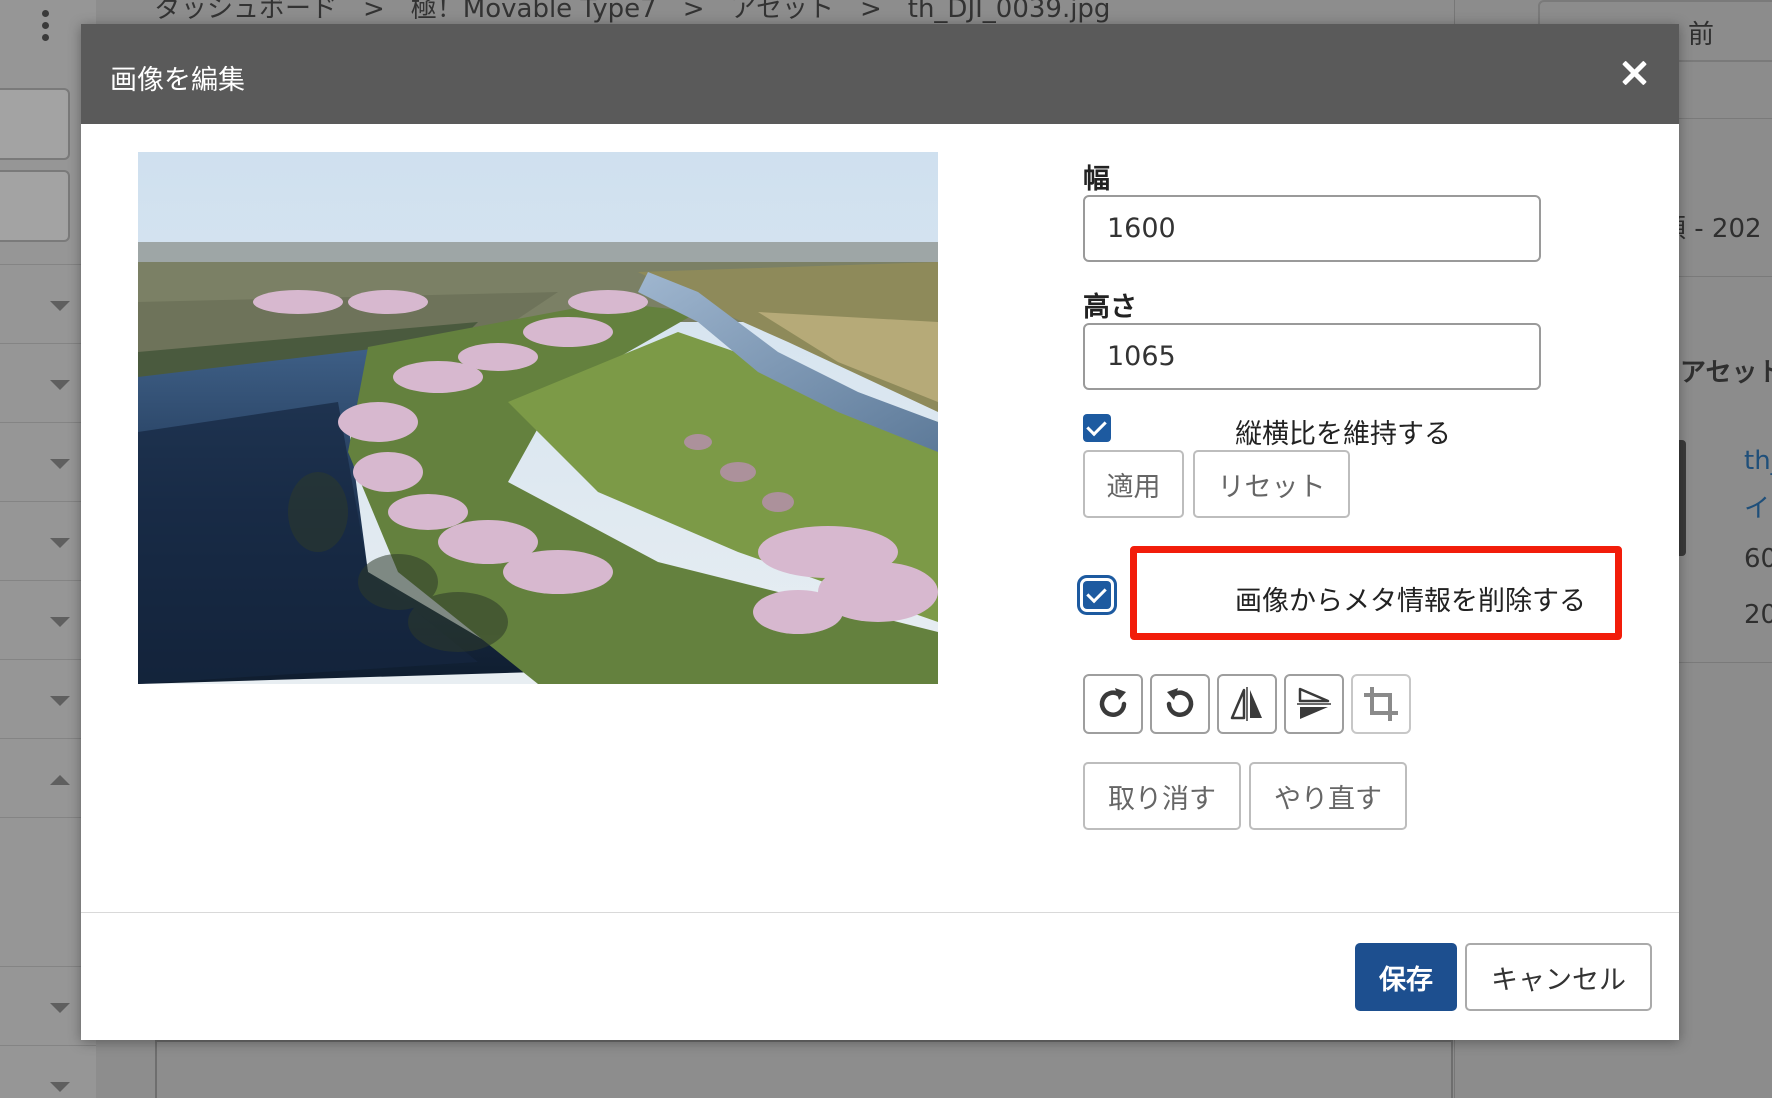 The height and width of the screenshot is (1098, 1772). I want to click on background-asset-date: 20, so click(1758, 615).